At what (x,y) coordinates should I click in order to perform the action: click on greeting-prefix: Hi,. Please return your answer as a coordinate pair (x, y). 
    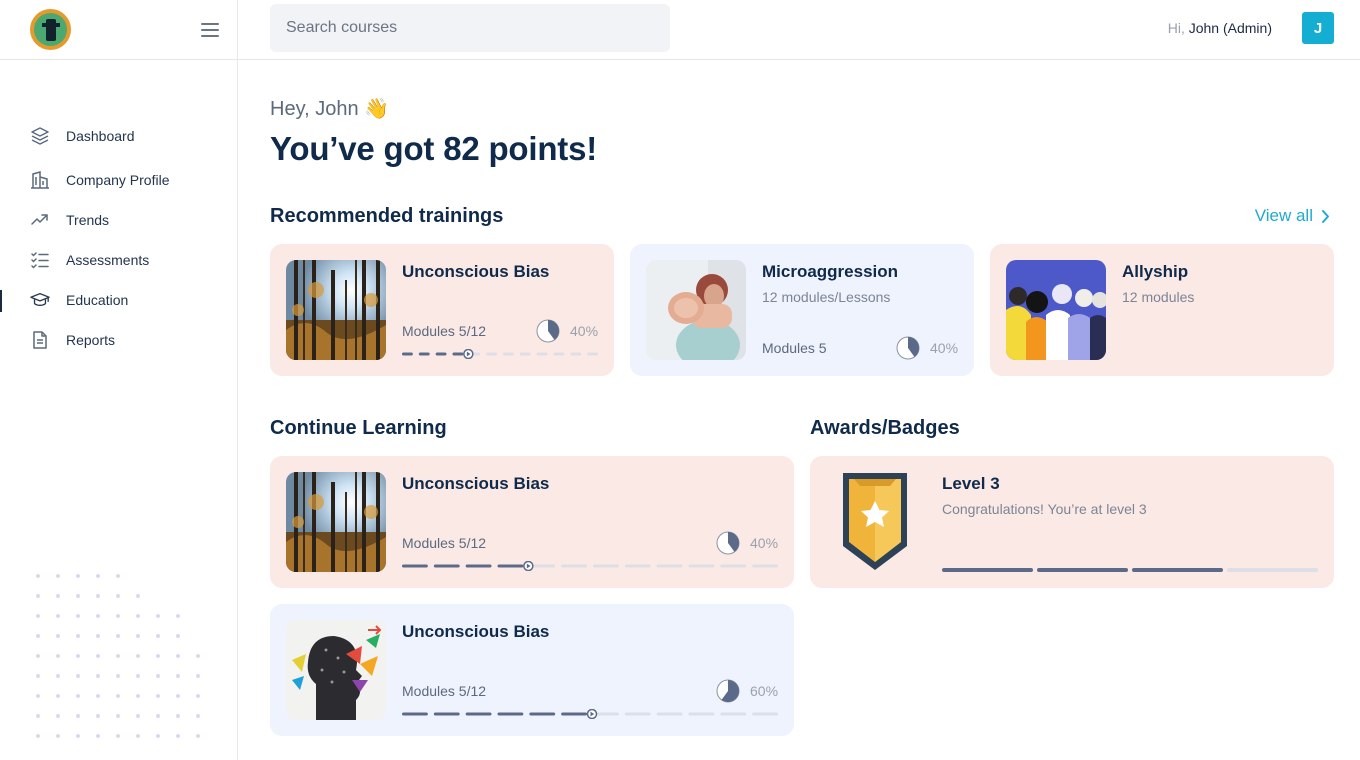
    Looking at the image, I should click on (1176, 28).